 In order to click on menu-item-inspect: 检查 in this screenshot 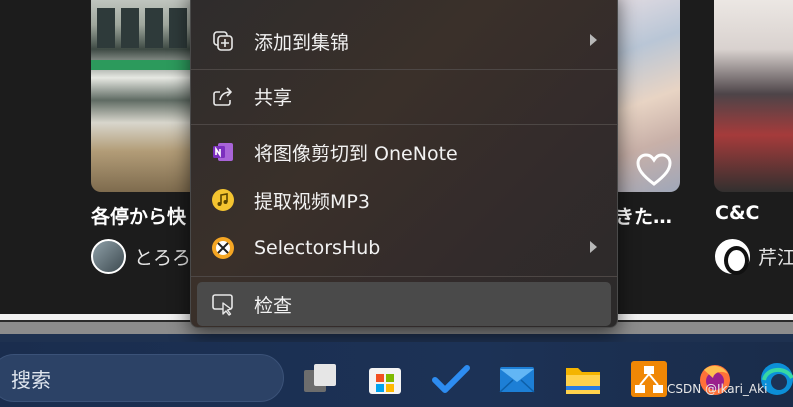, I will do `click(404, 304)`.